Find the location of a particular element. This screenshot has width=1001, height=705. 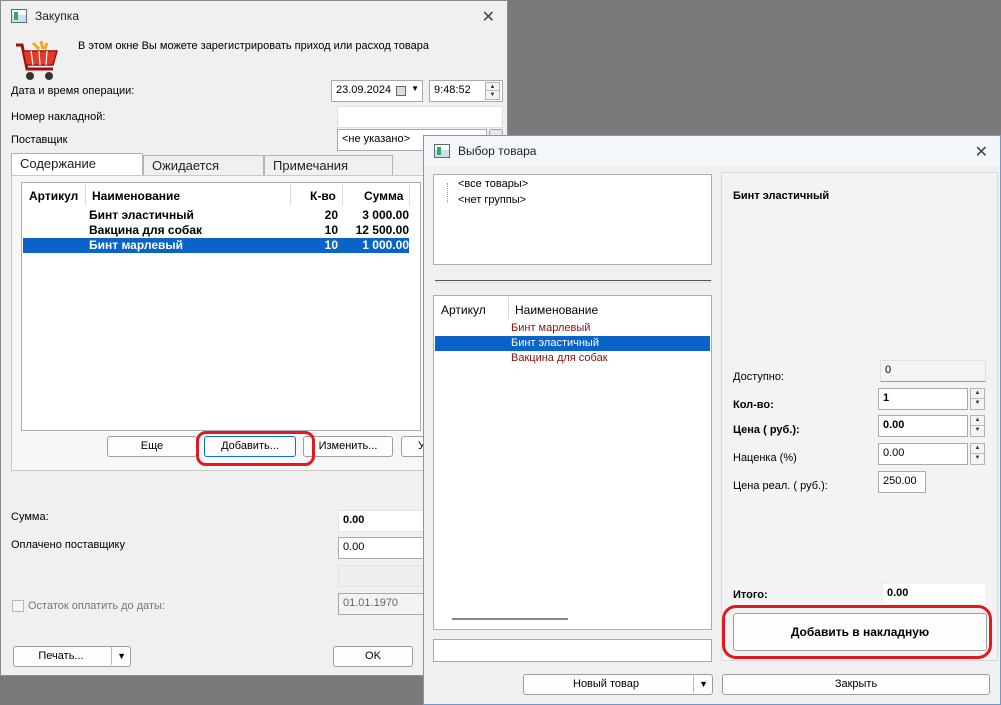

supplier-value: <не указано> is located at coordinates (376, 139).